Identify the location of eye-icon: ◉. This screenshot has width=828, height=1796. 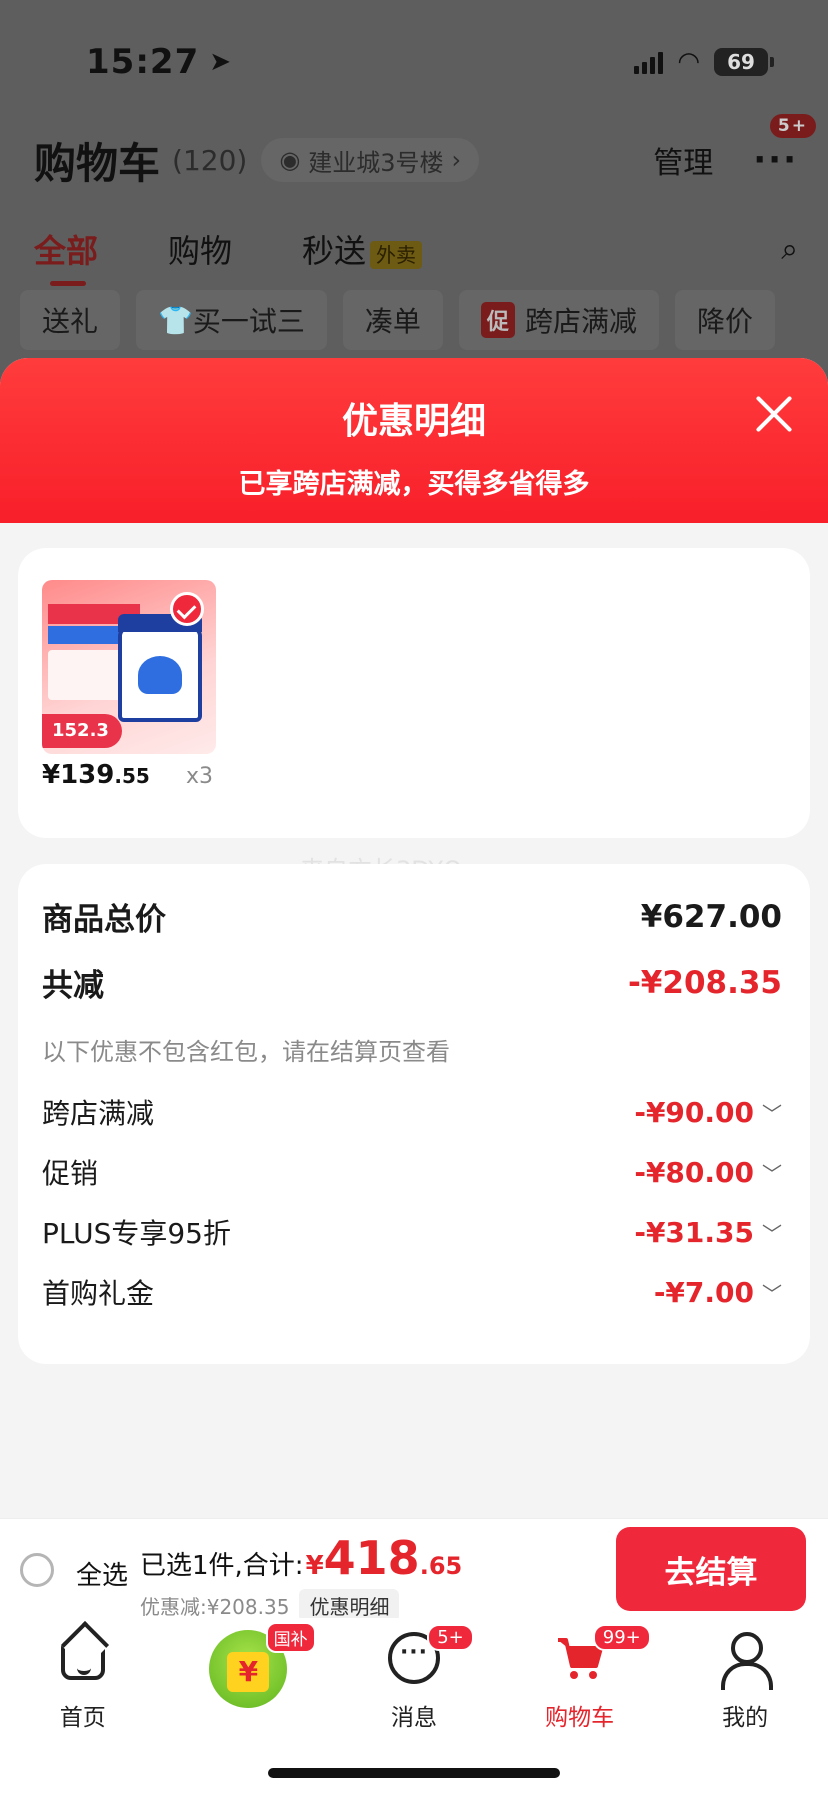
(290, 160).